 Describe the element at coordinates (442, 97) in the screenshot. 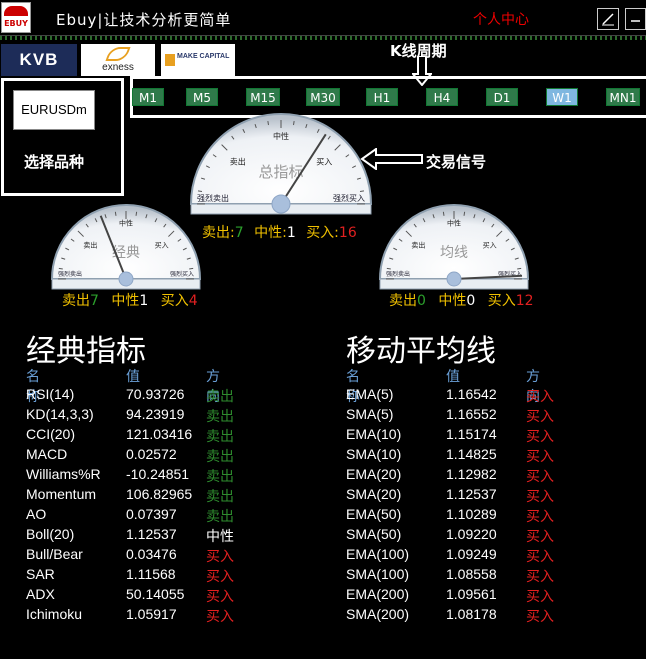

I see `timeframe-h4-button: H4` at that location.